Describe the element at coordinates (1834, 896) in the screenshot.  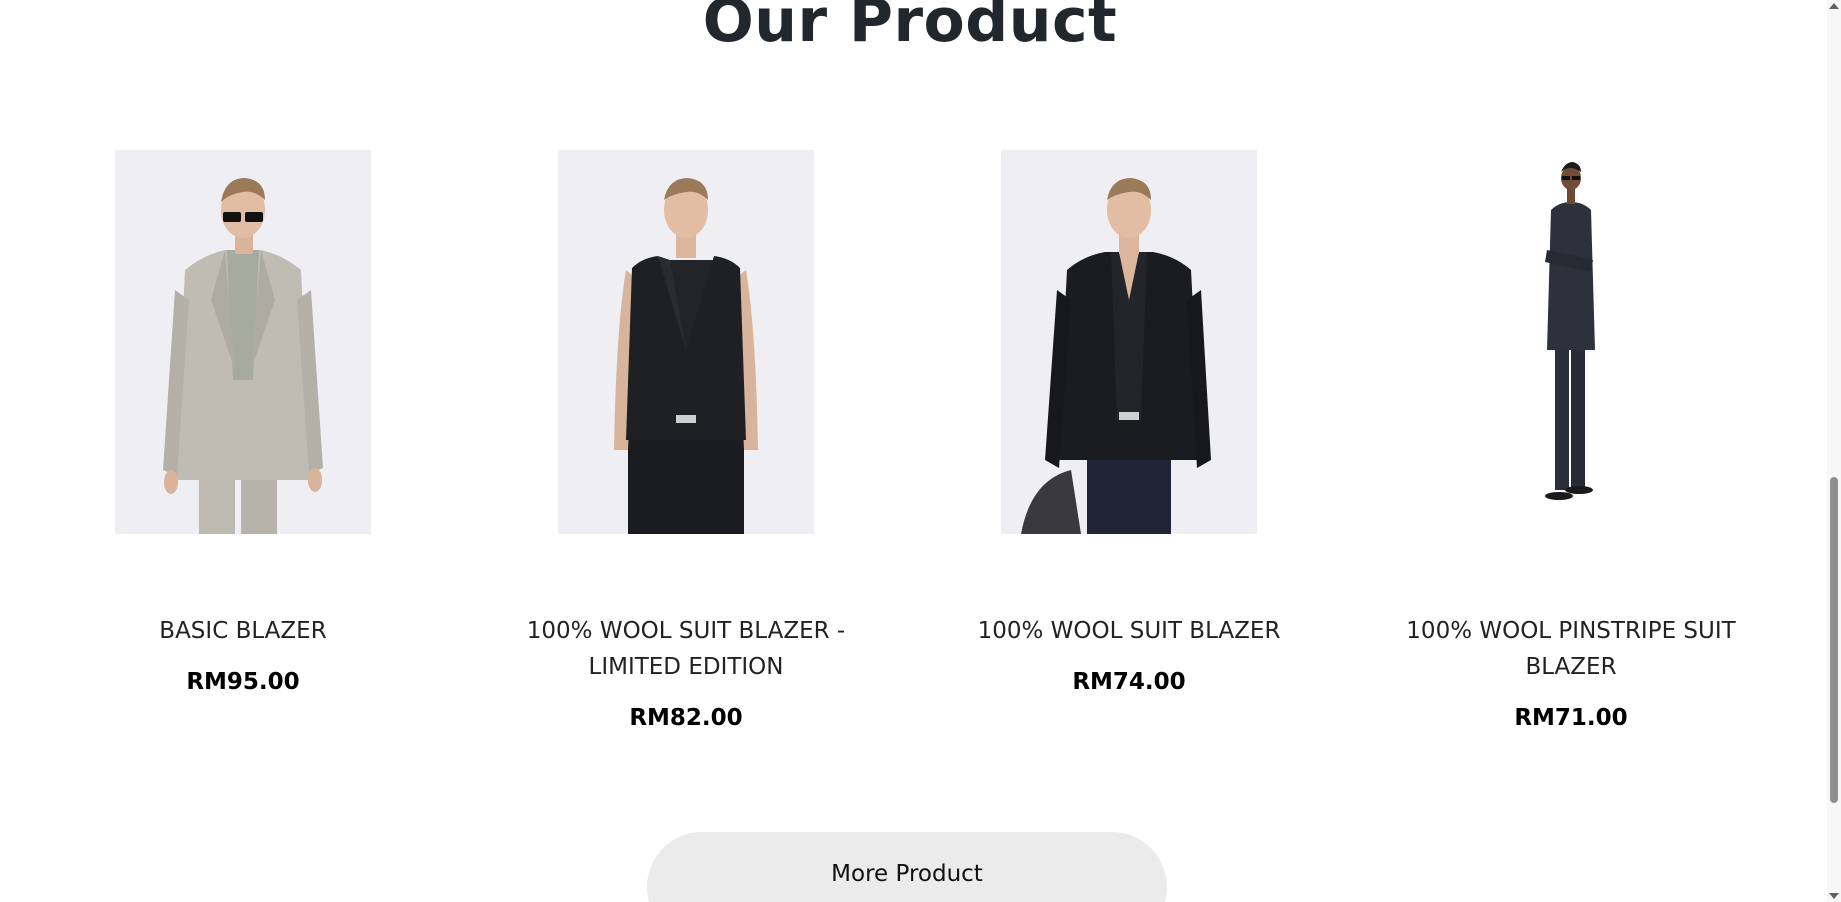
I see `scroll-down-arrow-icon` at that location.